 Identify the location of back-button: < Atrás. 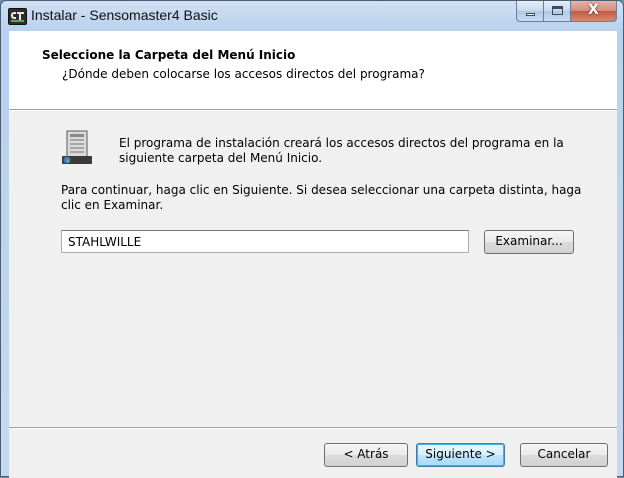
(366, 455).